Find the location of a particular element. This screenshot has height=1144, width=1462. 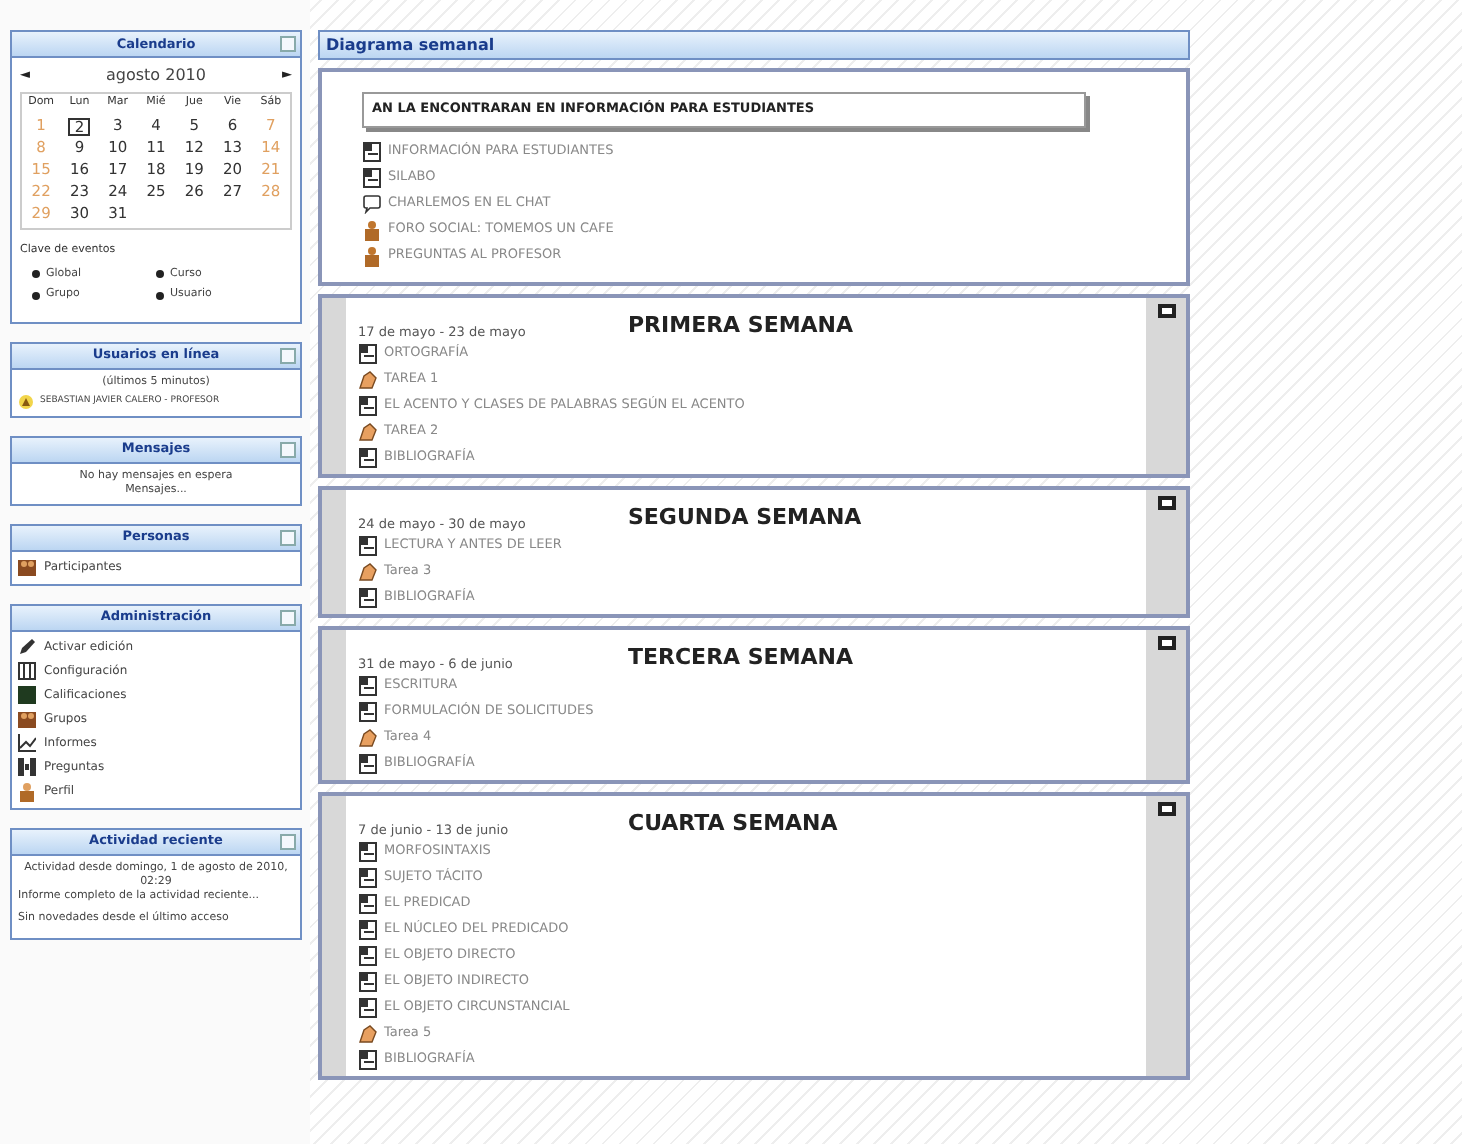

person-icon is located at coordinates (27, 791).